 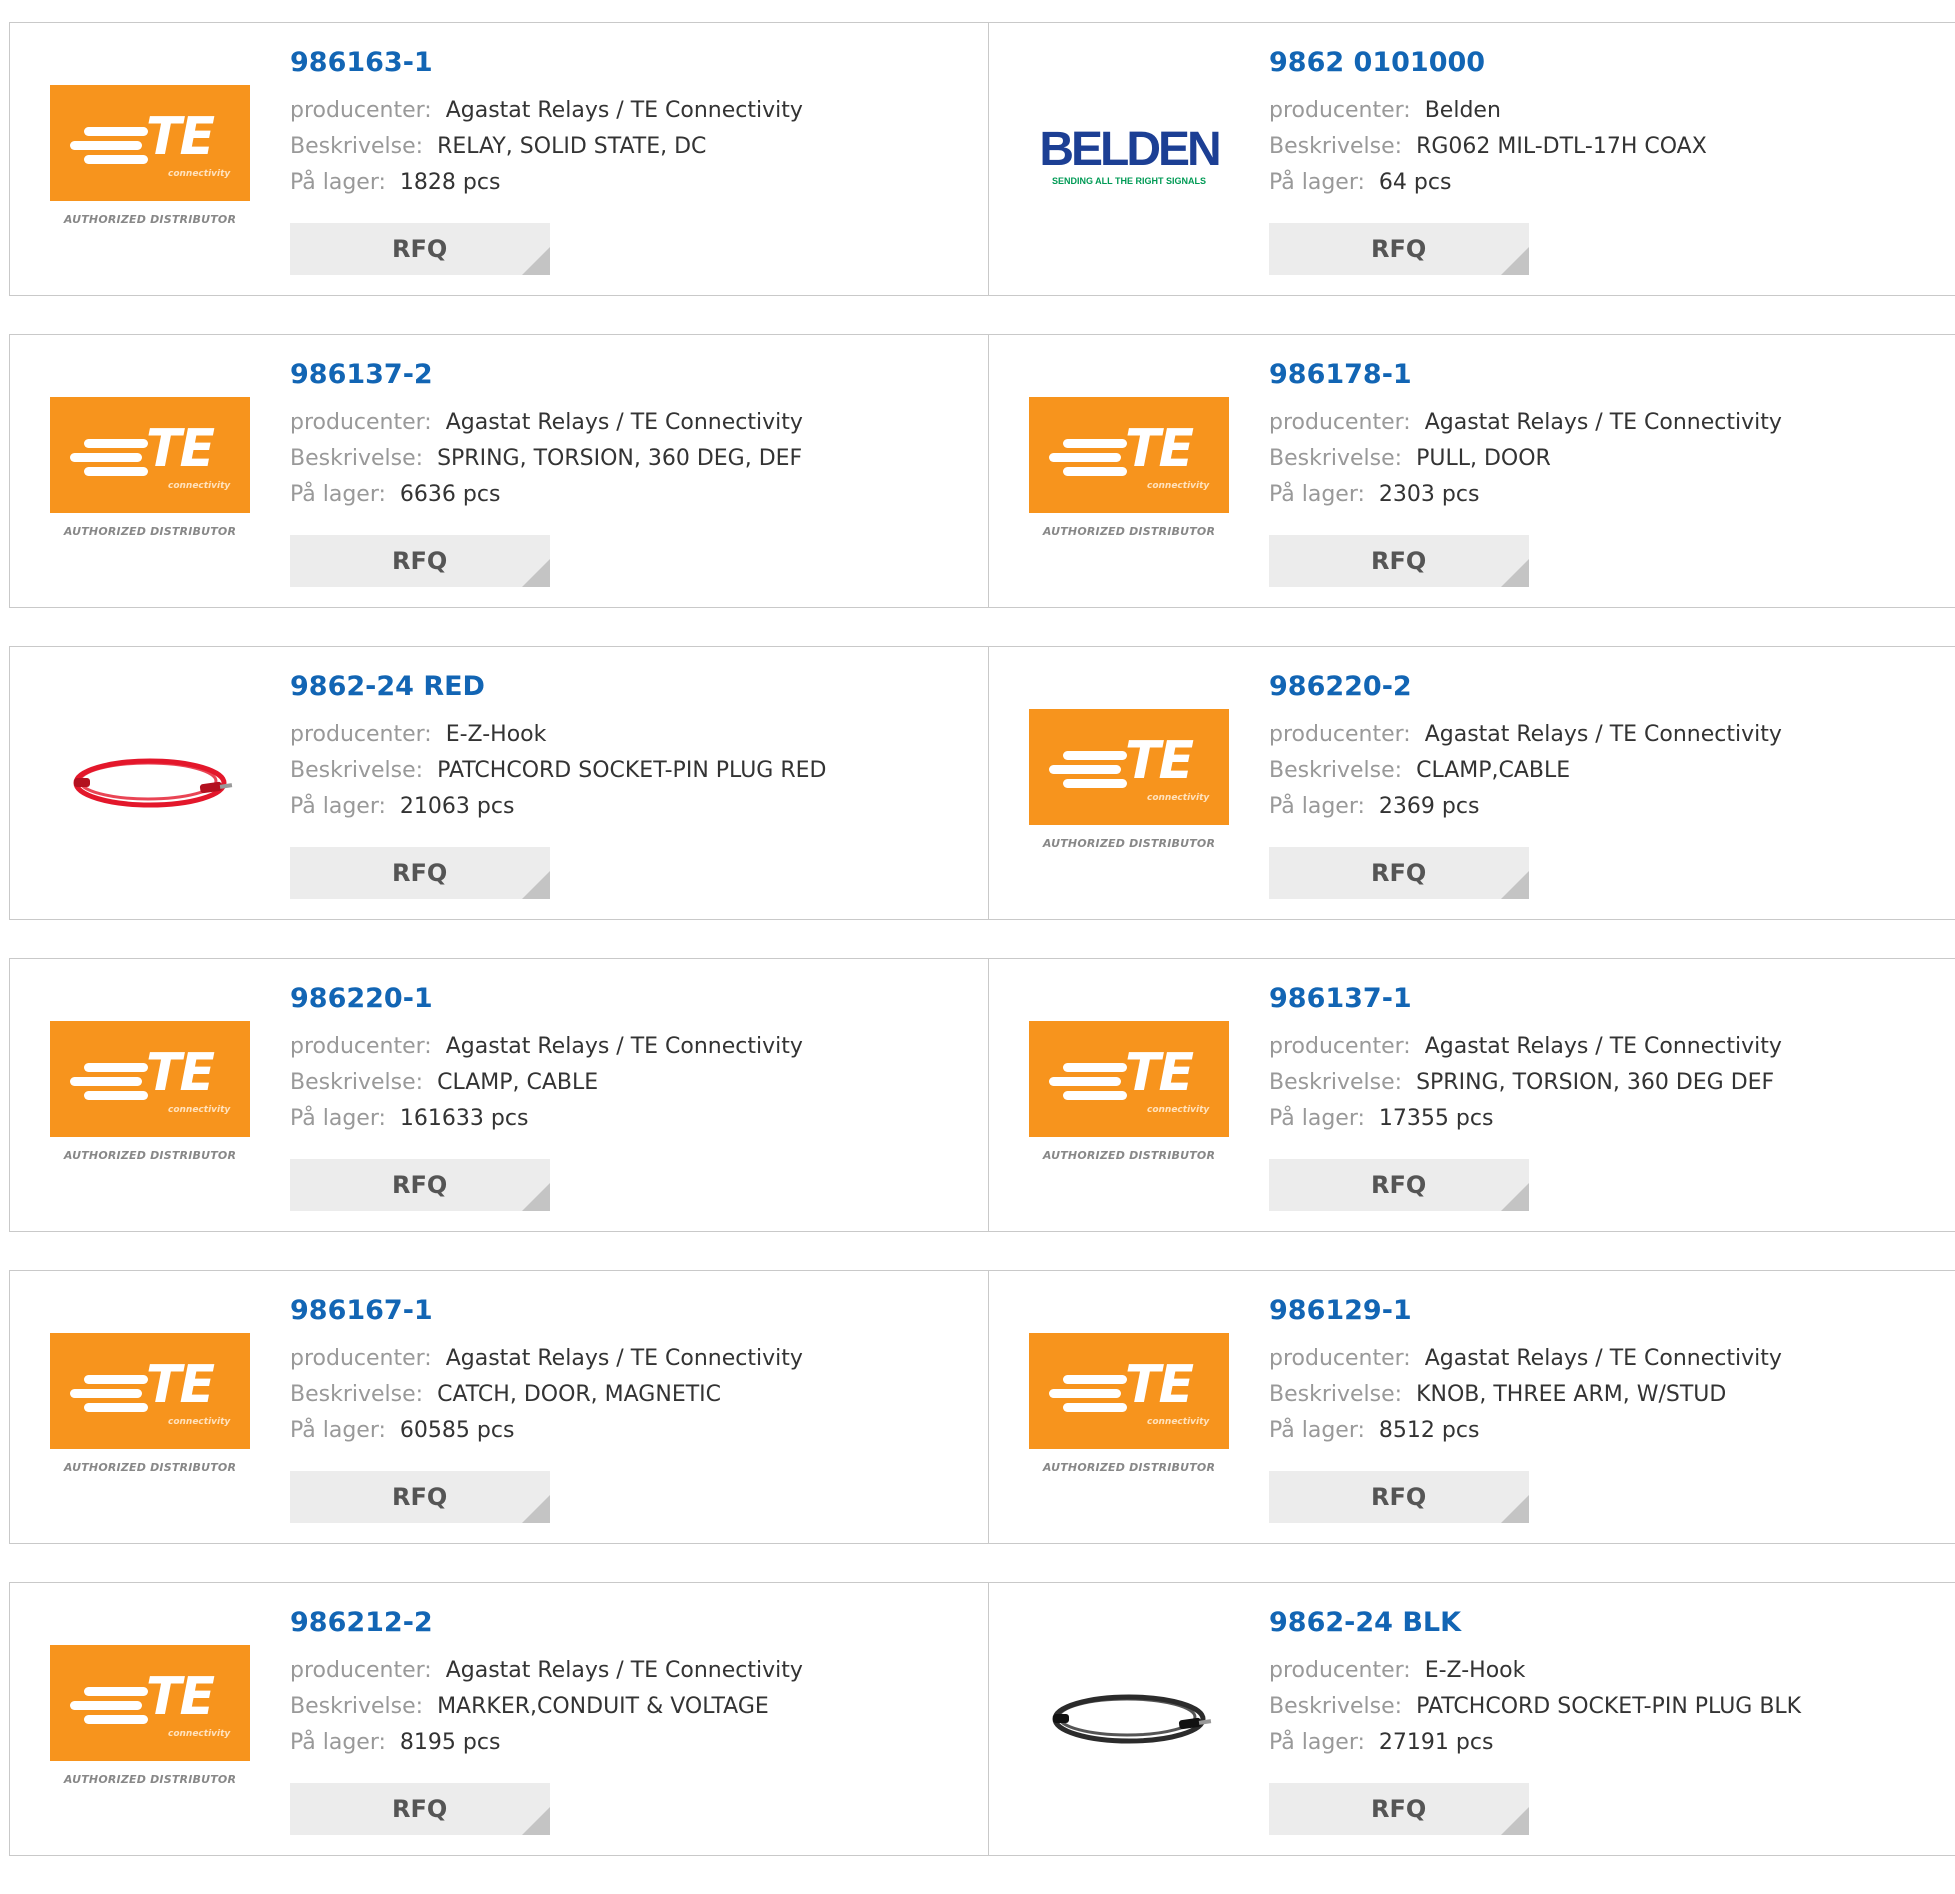 I want to click on part-number-link: 9862-24 RED, so click(x=558, y=687).